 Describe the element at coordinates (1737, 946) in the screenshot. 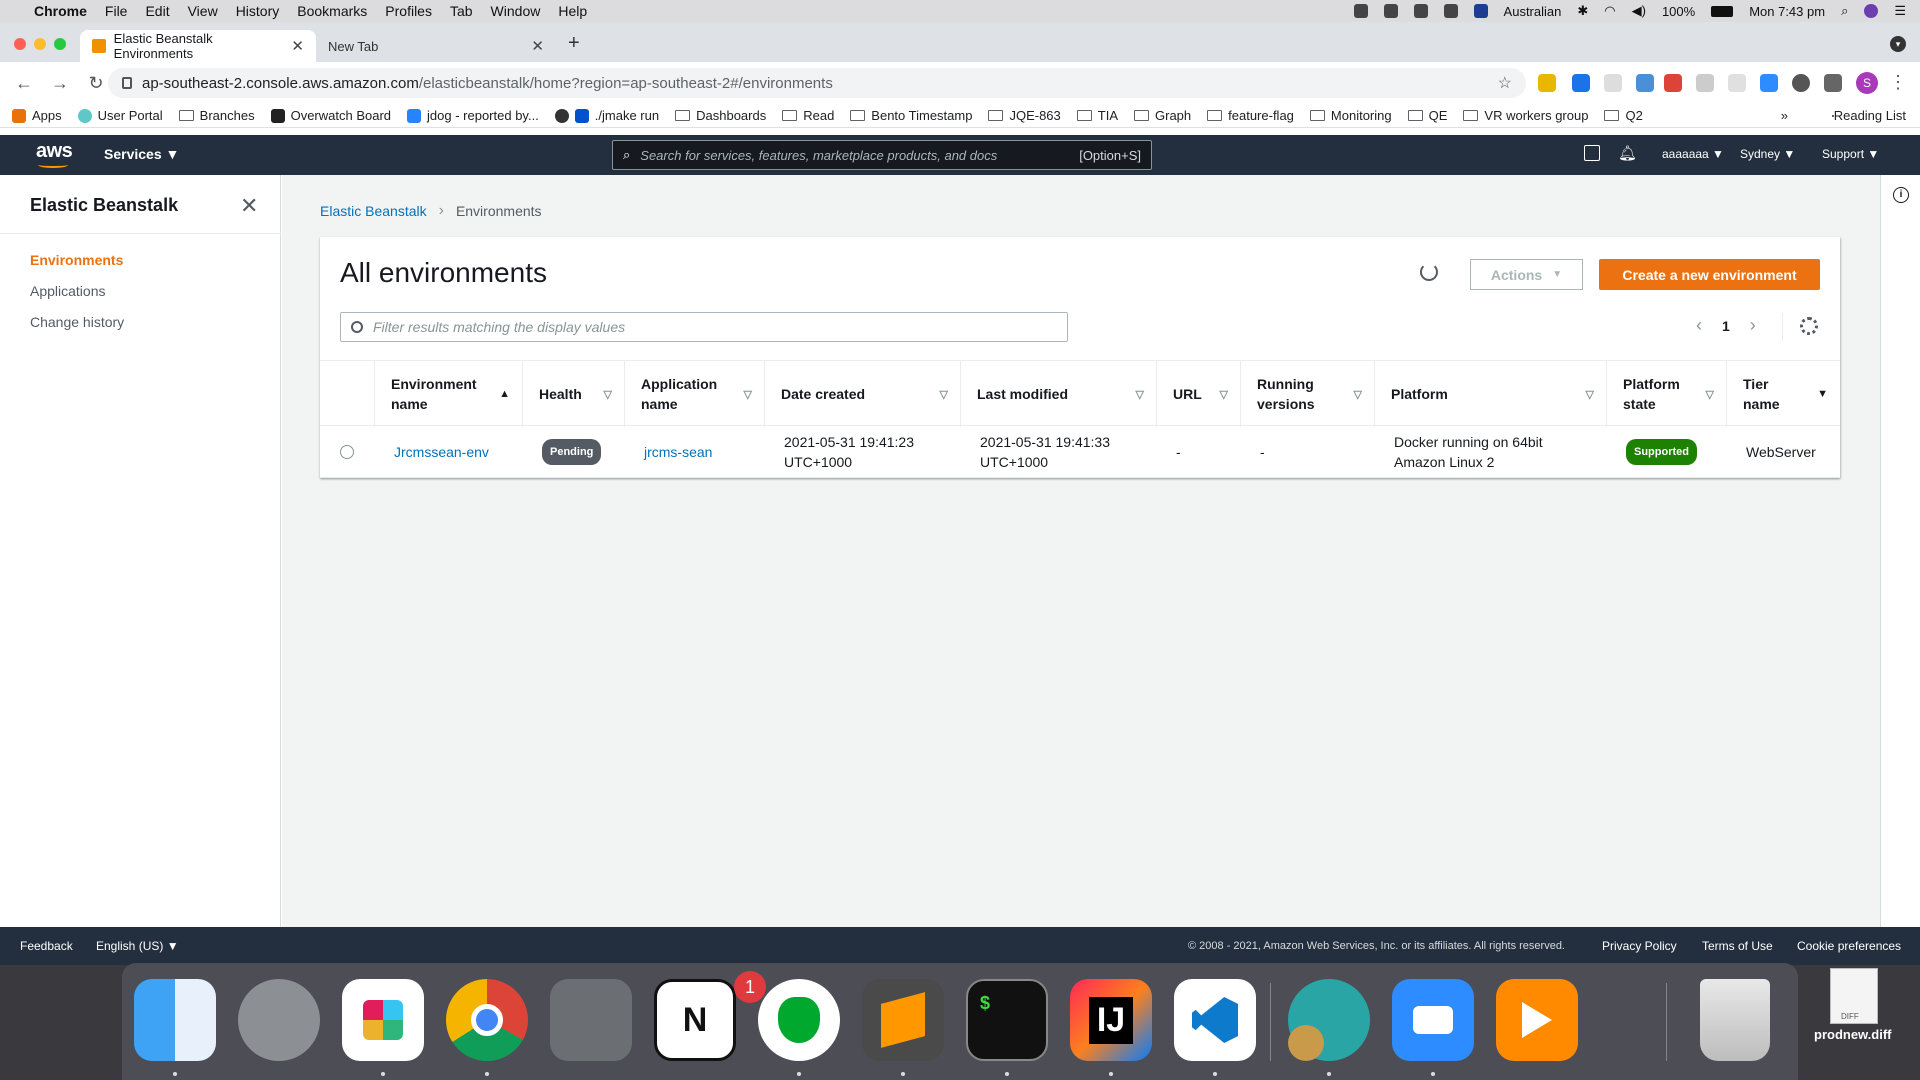

I see `terms-of-use-link: Terms of Use` at that location.